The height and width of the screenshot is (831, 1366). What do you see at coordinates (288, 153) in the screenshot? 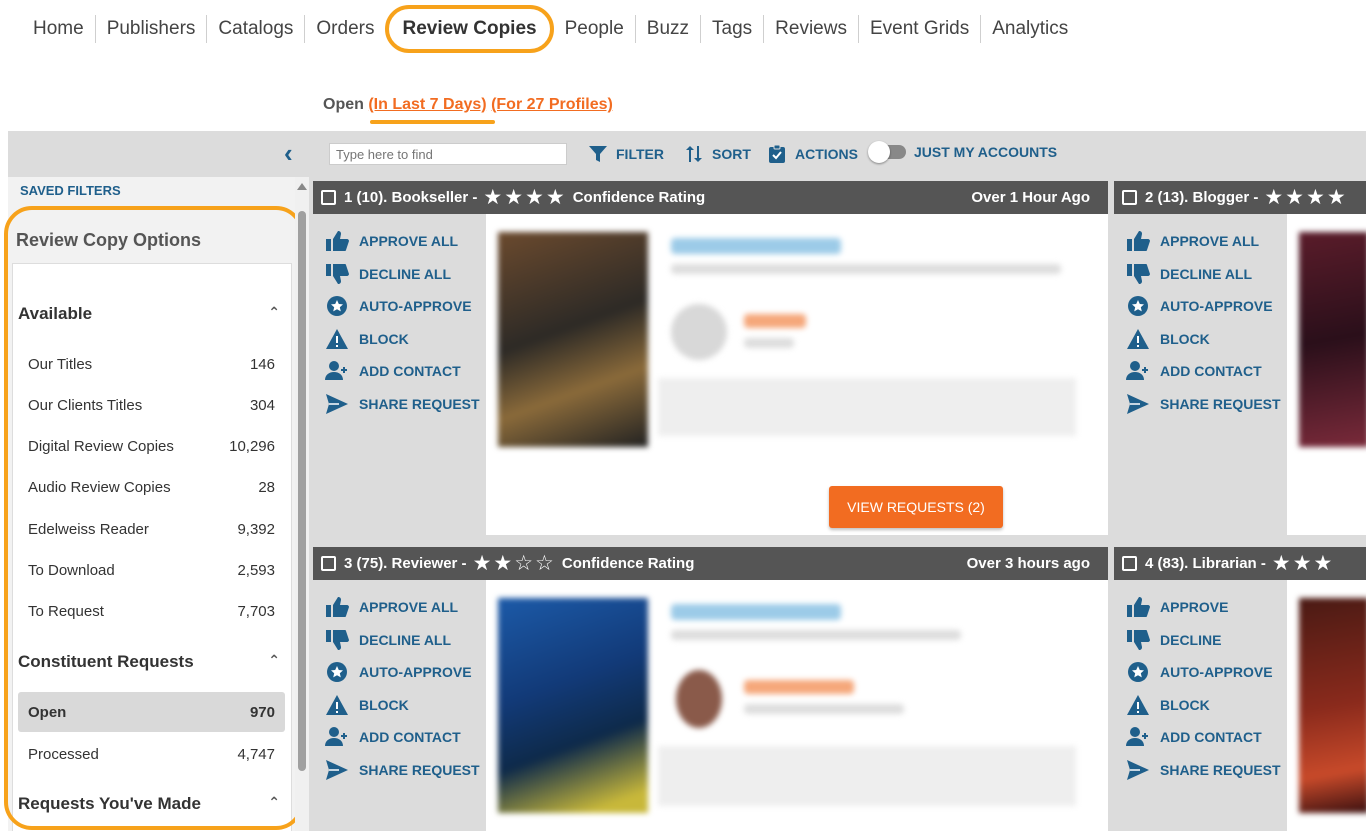
I see `chevron-left-icon: ‹` at bounding box center [288, 153].